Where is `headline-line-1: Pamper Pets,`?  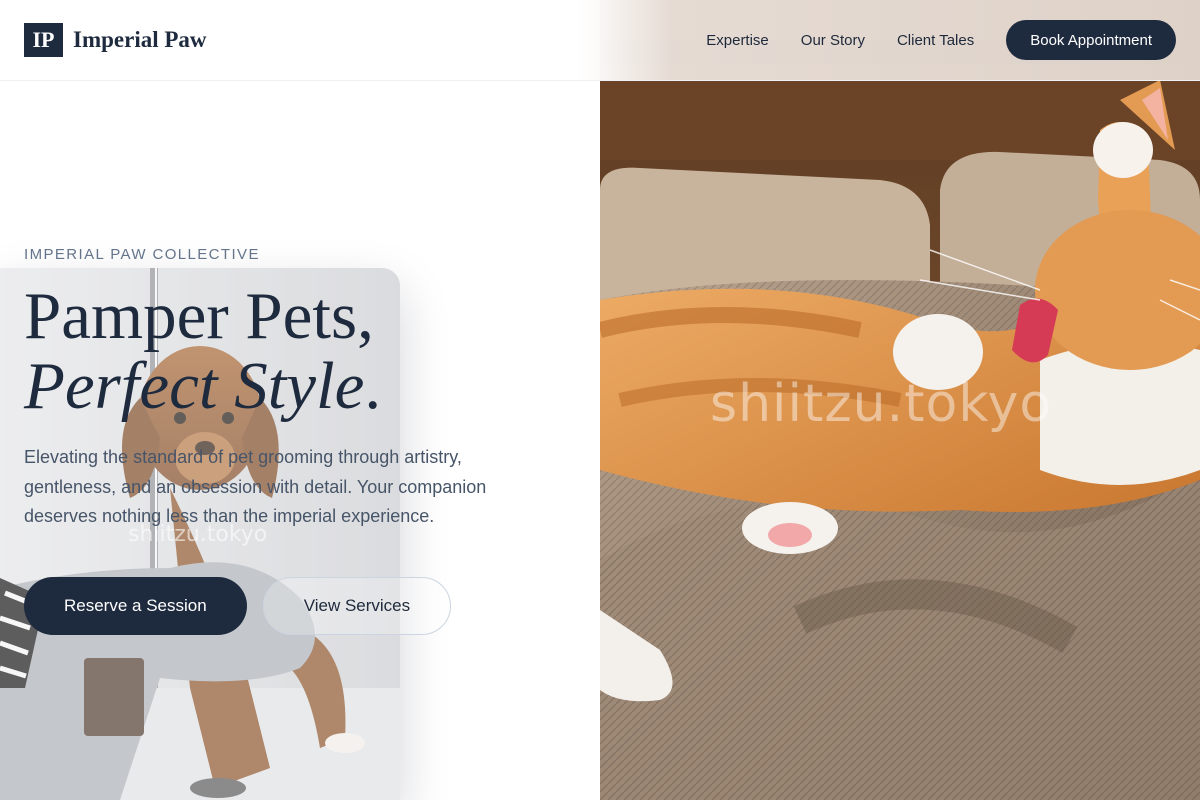 headline-line-1: Pamper Pets, is located at coordinates (199, 316).